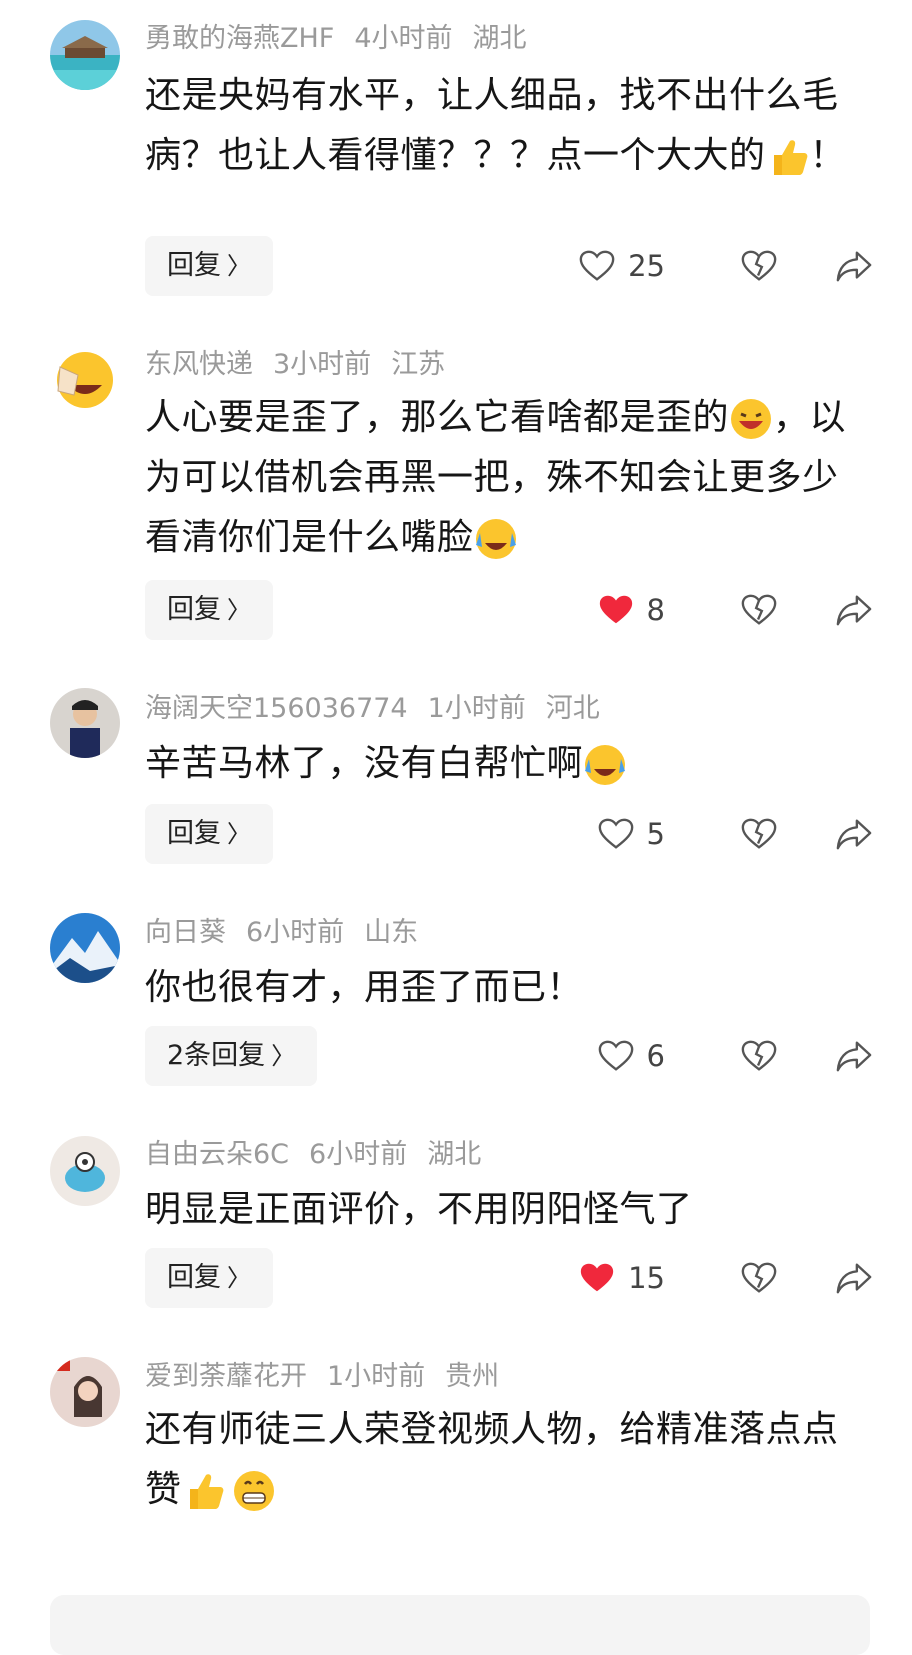  Describe the element at coordinates (655, 834) in the screenshot. I see `like-count: 5` at that location.